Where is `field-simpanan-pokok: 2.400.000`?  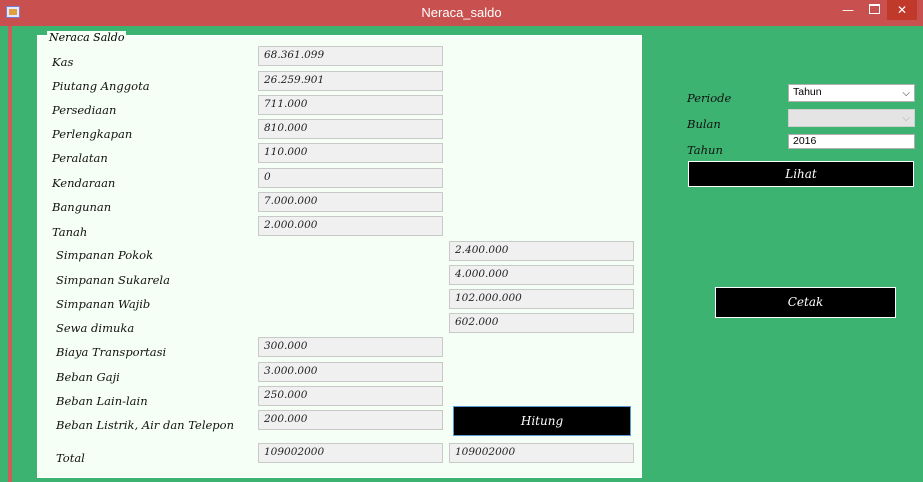 field-simpanan-pokok: 2.400.000 is located at coordinates (541, 251).